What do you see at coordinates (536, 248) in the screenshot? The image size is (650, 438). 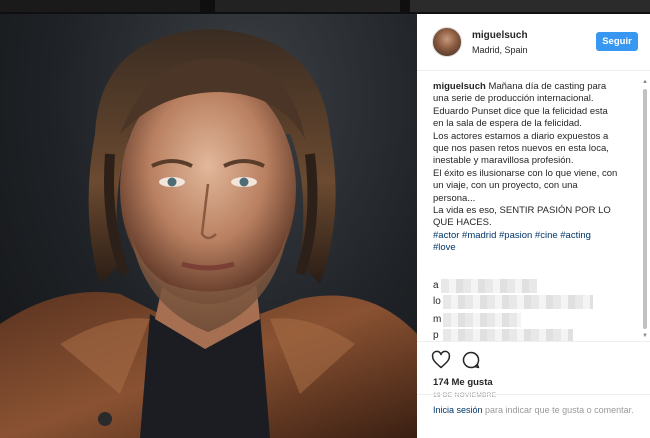 I see `hashtags: #love` at bounding box center [536, 248].